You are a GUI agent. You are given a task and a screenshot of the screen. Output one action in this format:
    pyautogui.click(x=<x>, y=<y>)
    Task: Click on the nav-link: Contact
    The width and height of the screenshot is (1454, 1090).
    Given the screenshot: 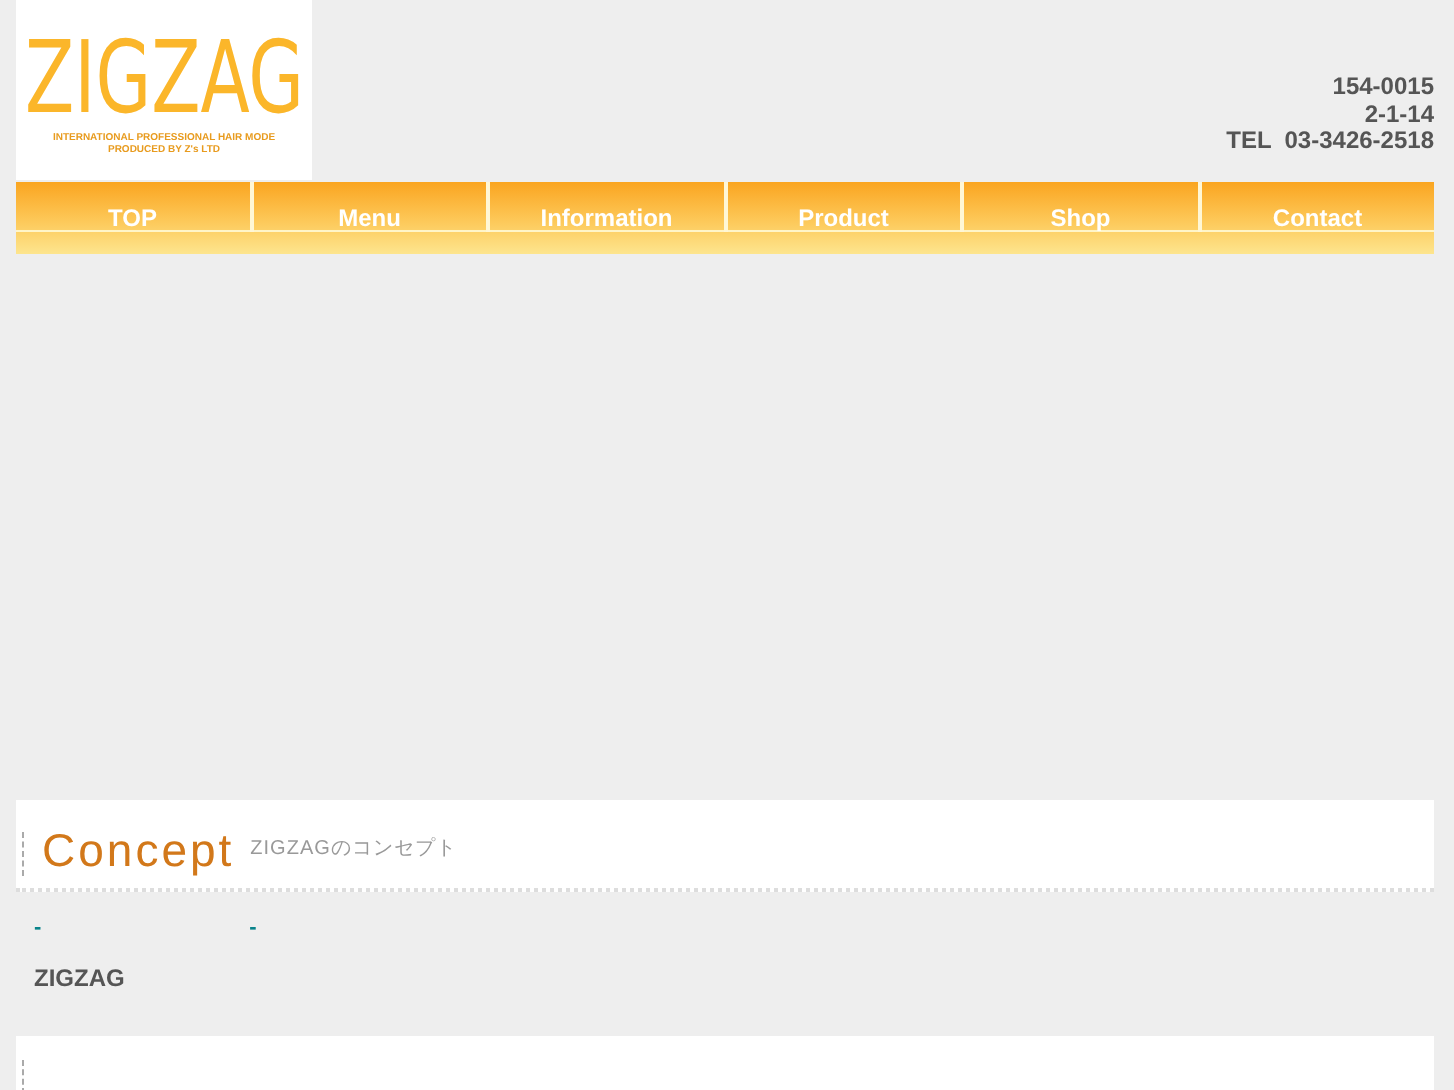 What is the action you would take?
    pyautogui.click(x=1315, y=207)
    